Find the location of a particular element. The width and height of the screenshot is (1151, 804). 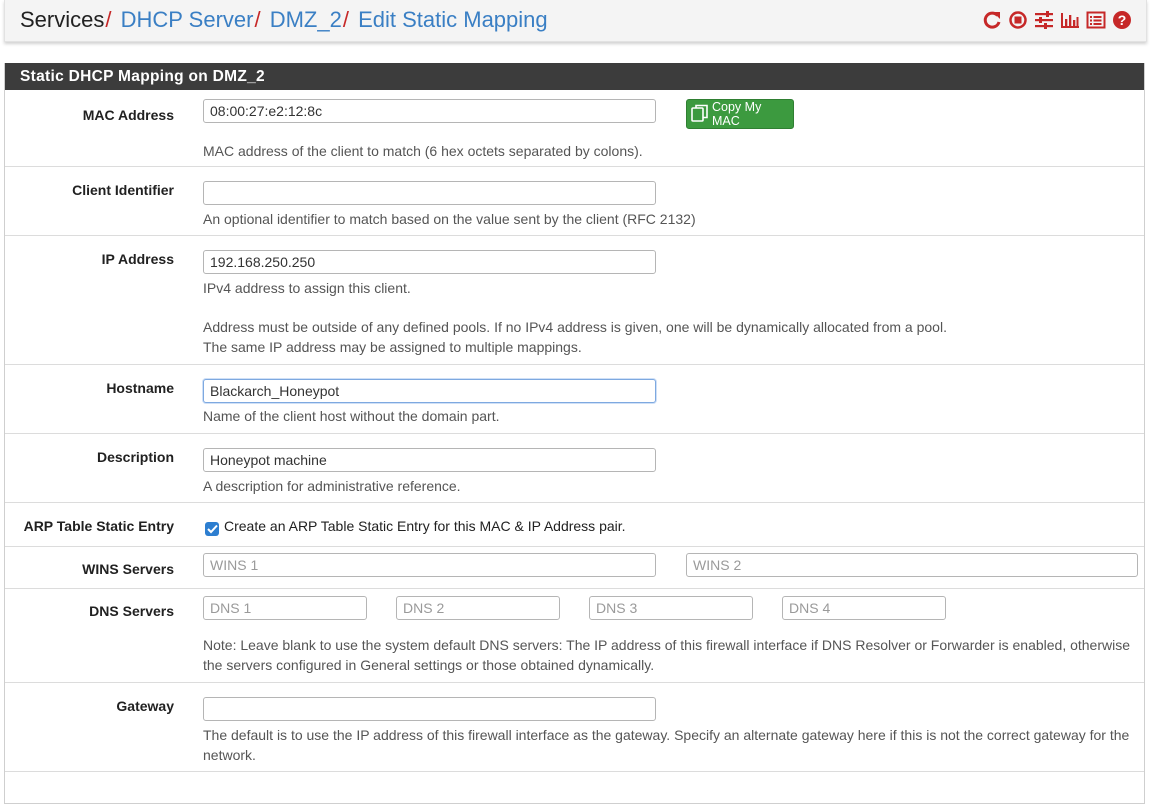

arp-static-entry-label: ARP Table Static Entry is located at coordinates (98, 526).